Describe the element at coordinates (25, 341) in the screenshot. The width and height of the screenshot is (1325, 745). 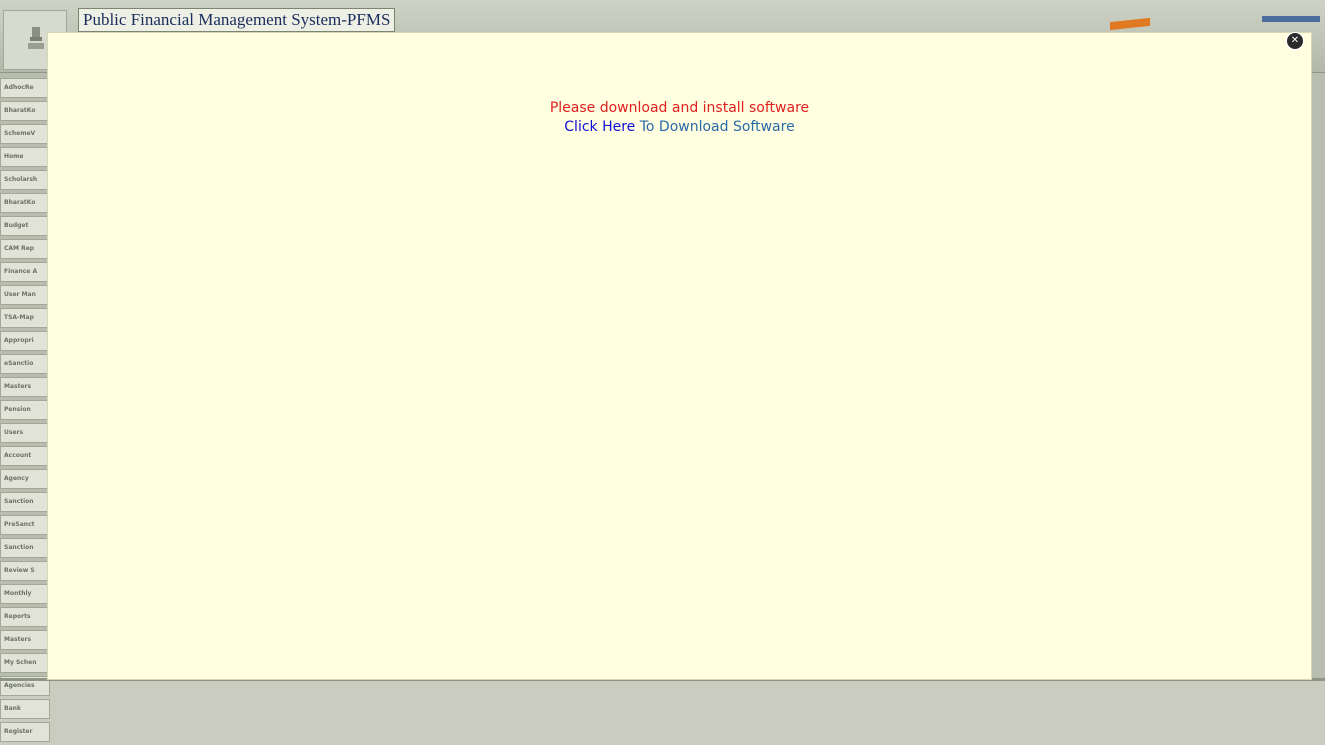
I see `sidebar-item: Appropri` at that location.